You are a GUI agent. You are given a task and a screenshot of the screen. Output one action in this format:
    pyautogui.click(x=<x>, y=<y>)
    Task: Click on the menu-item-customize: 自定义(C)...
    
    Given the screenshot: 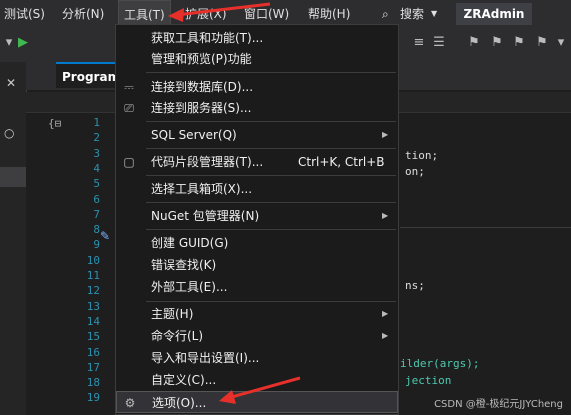 What is the action you would take?
    pyautogui.click(x=257, y=380)
    